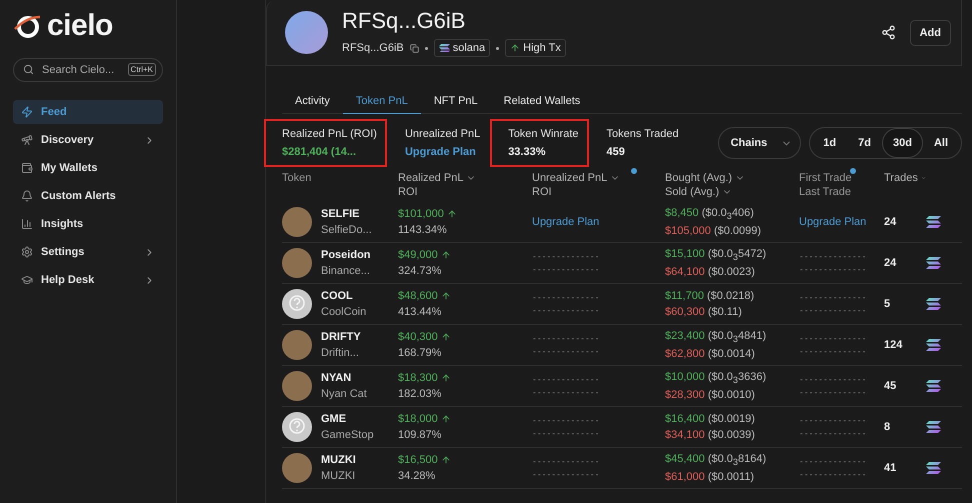 Image resolution: width=972 pixels, height=503 pixels. What do you see at coordinates (27, 112) in the screenshot?
I see `lightning-icon` at bounding box center [27, 112].